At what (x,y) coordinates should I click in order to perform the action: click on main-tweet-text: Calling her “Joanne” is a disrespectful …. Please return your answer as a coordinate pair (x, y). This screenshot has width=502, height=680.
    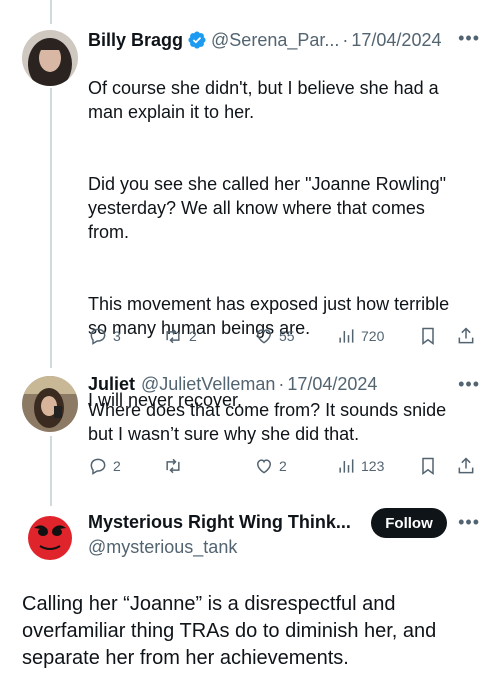
    Looking at the image, I should click on (229, 631).